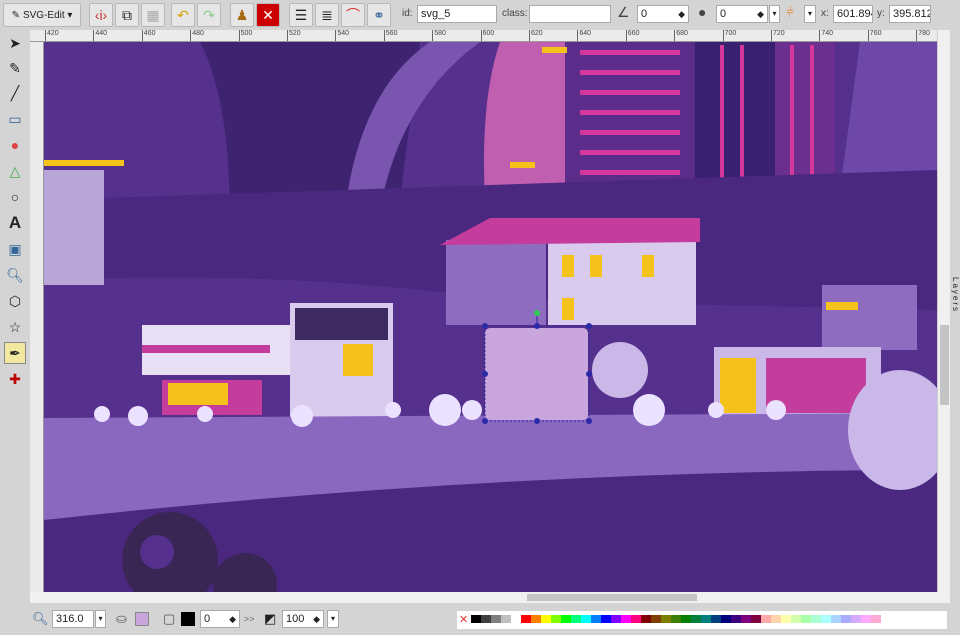 The image size is (960, 635). What do you see at coordinates (242, 15) in the screenshot?
I see `clone-button: ♟` at bounding box center [242, 15].